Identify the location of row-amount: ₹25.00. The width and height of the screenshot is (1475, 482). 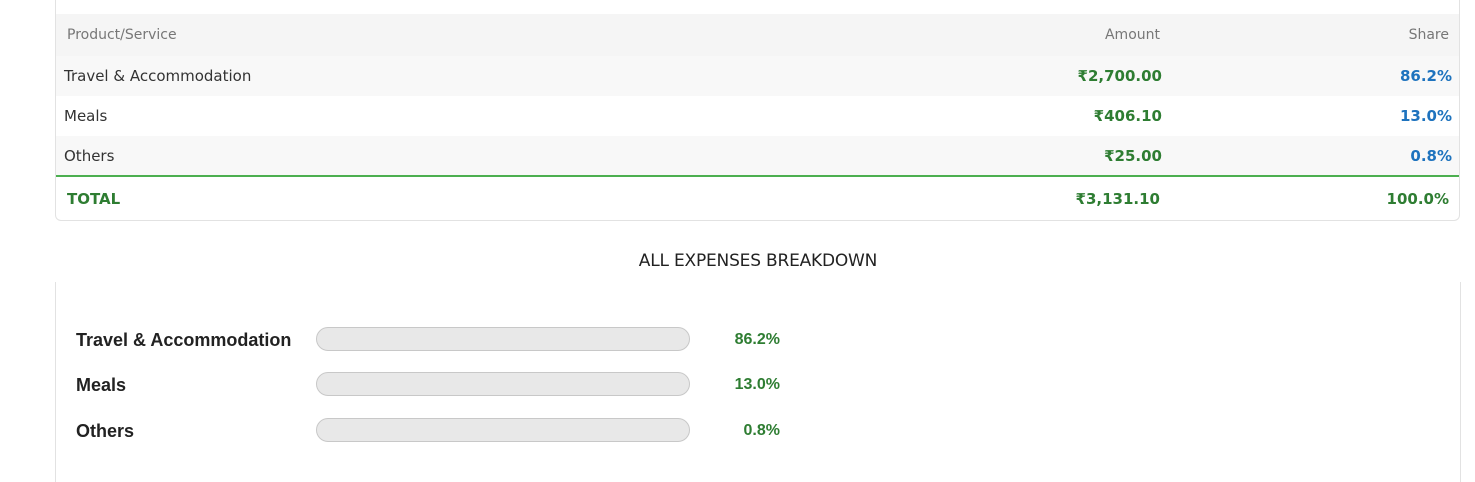
(1133, 155).